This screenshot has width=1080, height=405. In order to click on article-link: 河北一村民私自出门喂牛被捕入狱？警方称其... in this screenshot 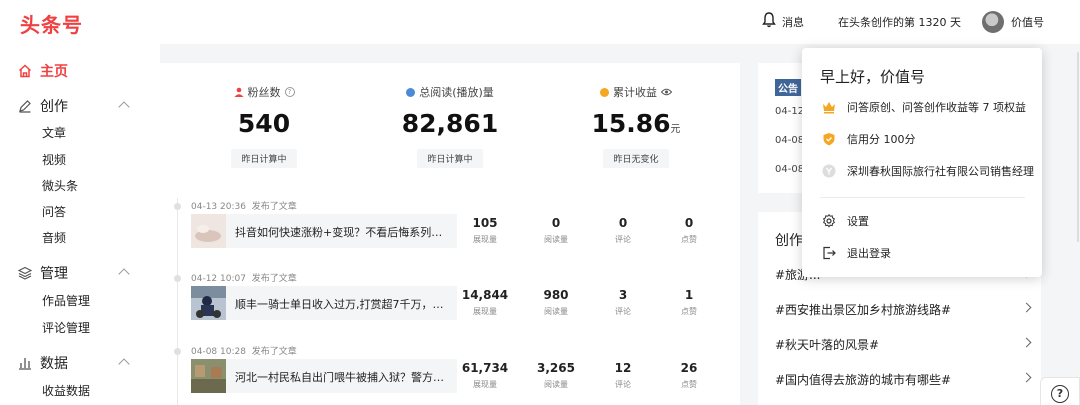, I will do `click(324, 376)`.